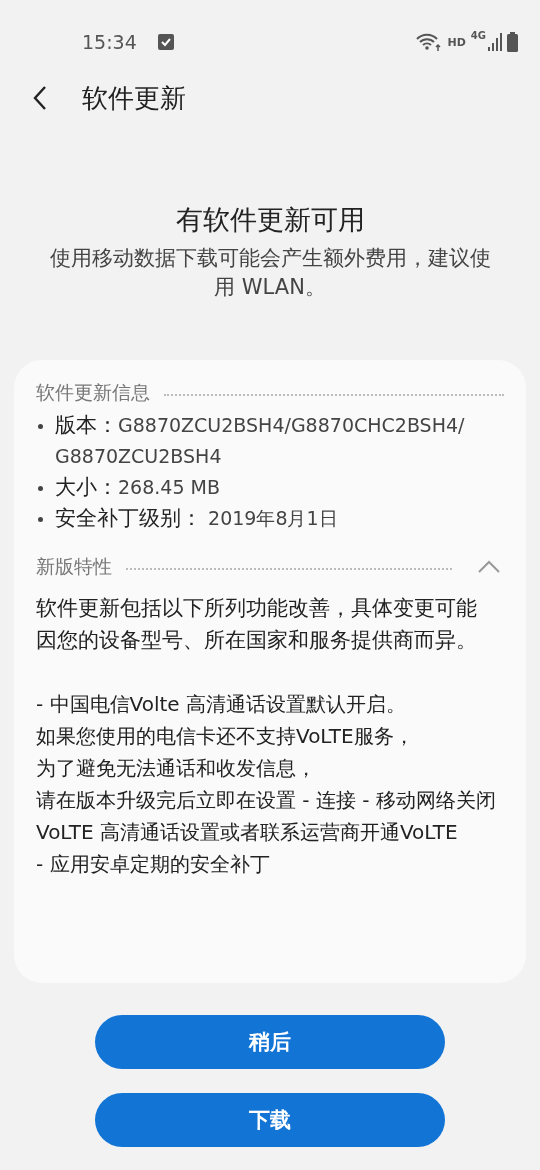  Describe the element at coordinates (153, 864) in the screenshot. I see `feature-note: - 应用安卓定期的安全补丁` at that location.